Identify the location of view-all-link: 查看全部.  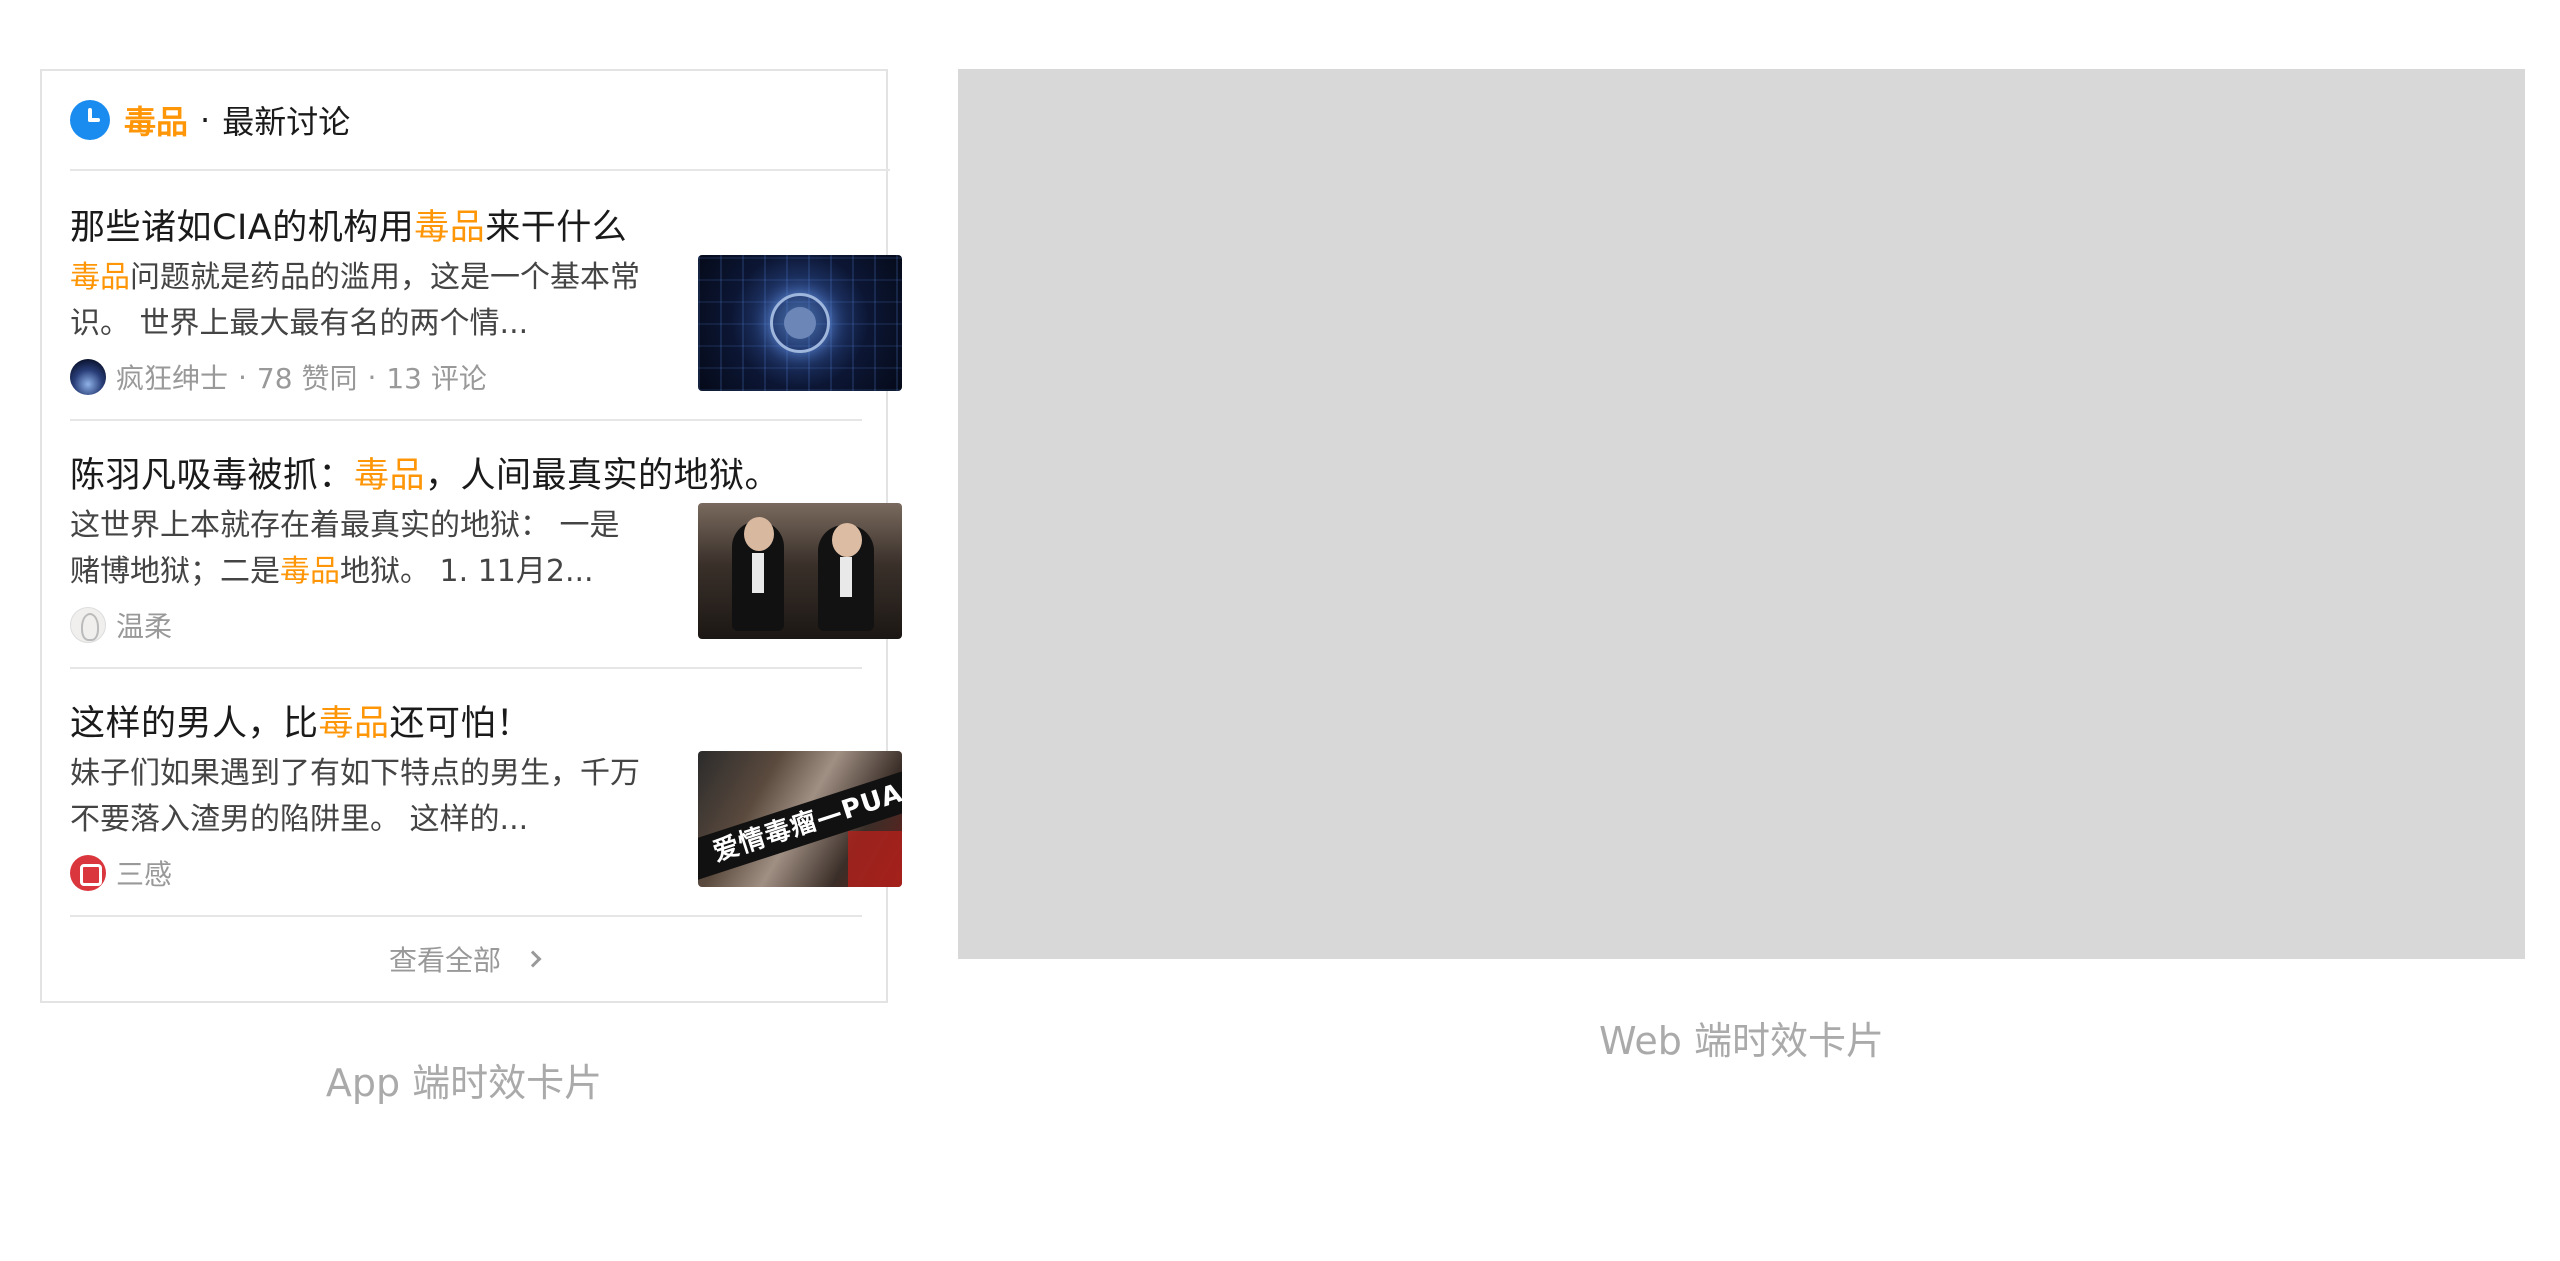
(464, 959).